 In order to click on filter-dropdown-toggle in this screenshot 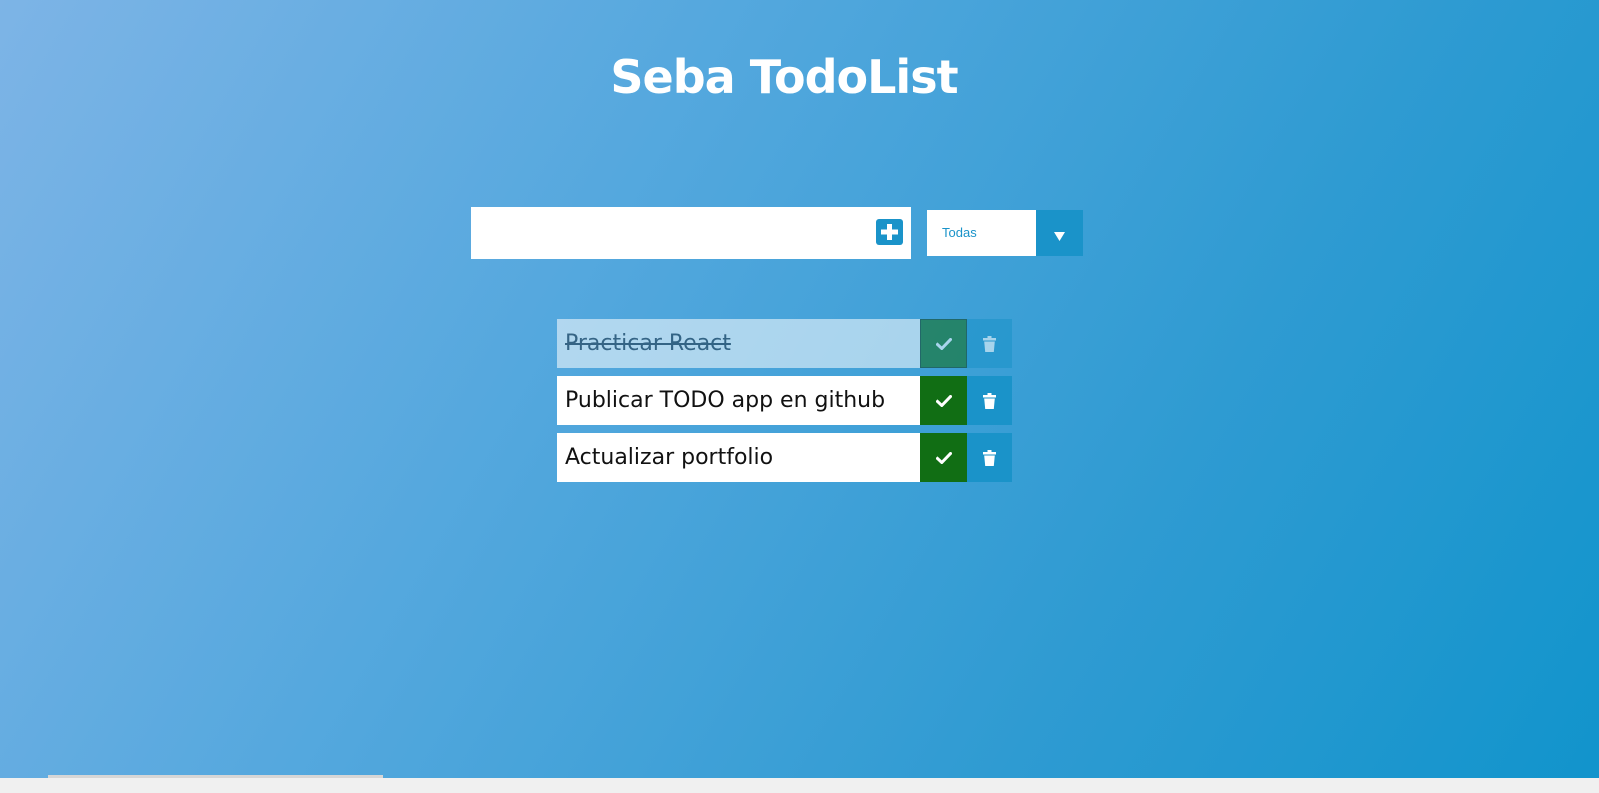, I will do `click(1059, 233)`.